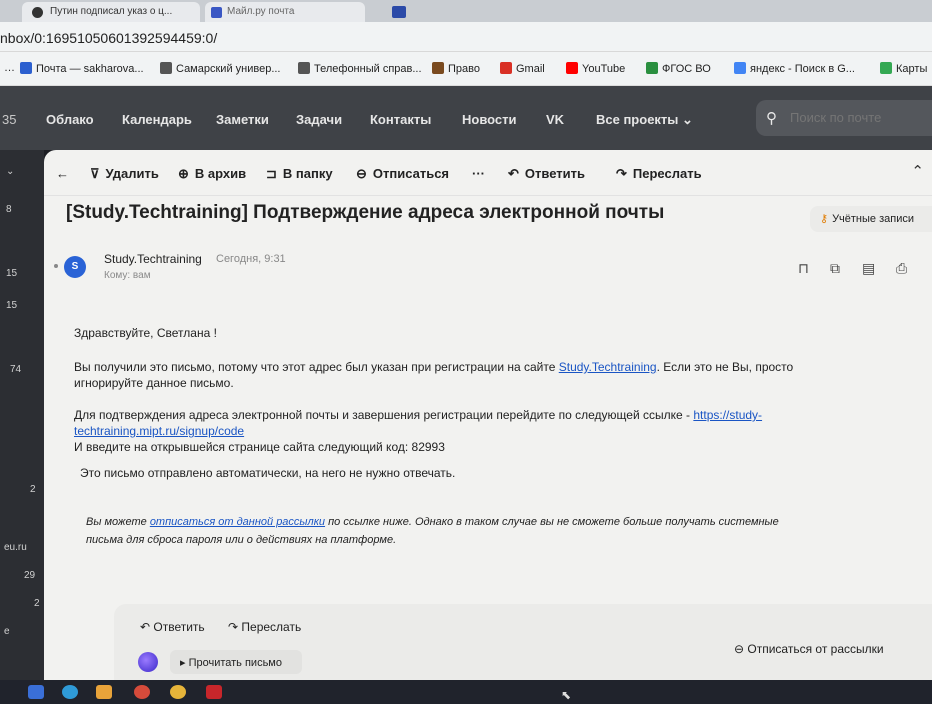 The image size is (932, 704). What do you see at coordinates (546, 174) in the screenshot?
I see `reply-button: ↶ Ответить` at bounding box center [546, 174].